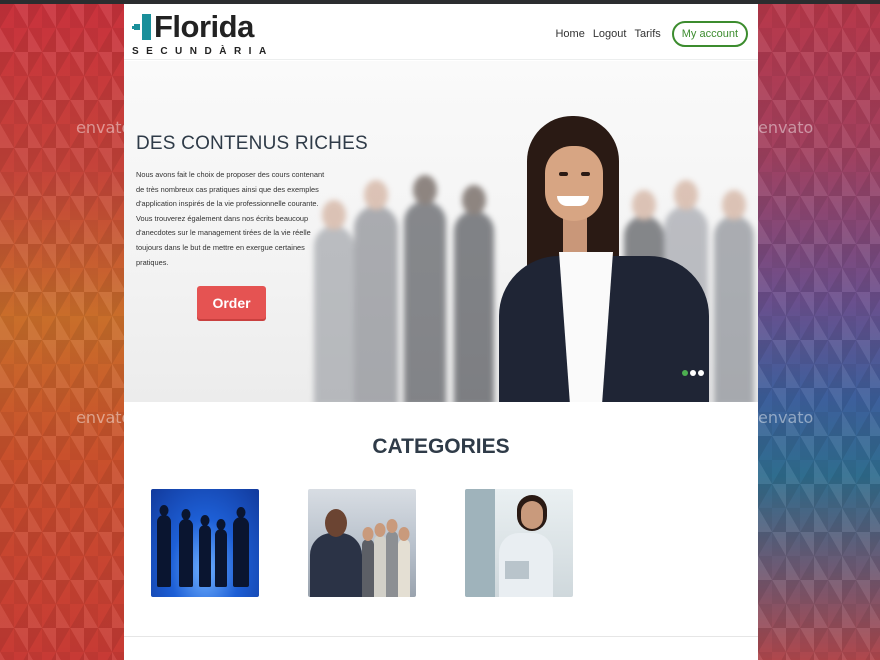 The width and height of the screenshot is (880, 660). I want to click on categories-title: CATEGORIES, so click(441, 446).